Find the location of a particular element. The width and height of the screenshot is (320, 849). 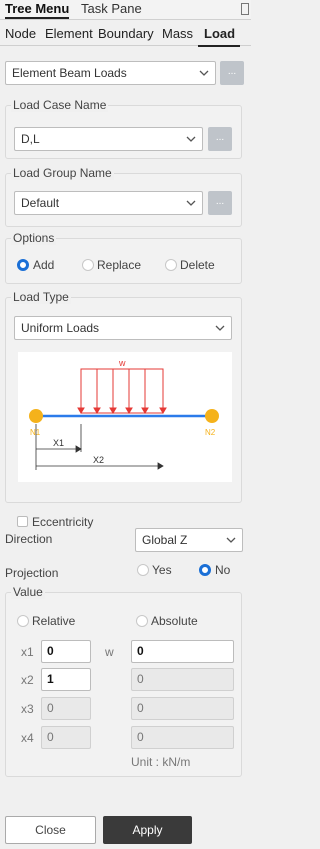

projection-no-radio is located at coordinates (205, 570).